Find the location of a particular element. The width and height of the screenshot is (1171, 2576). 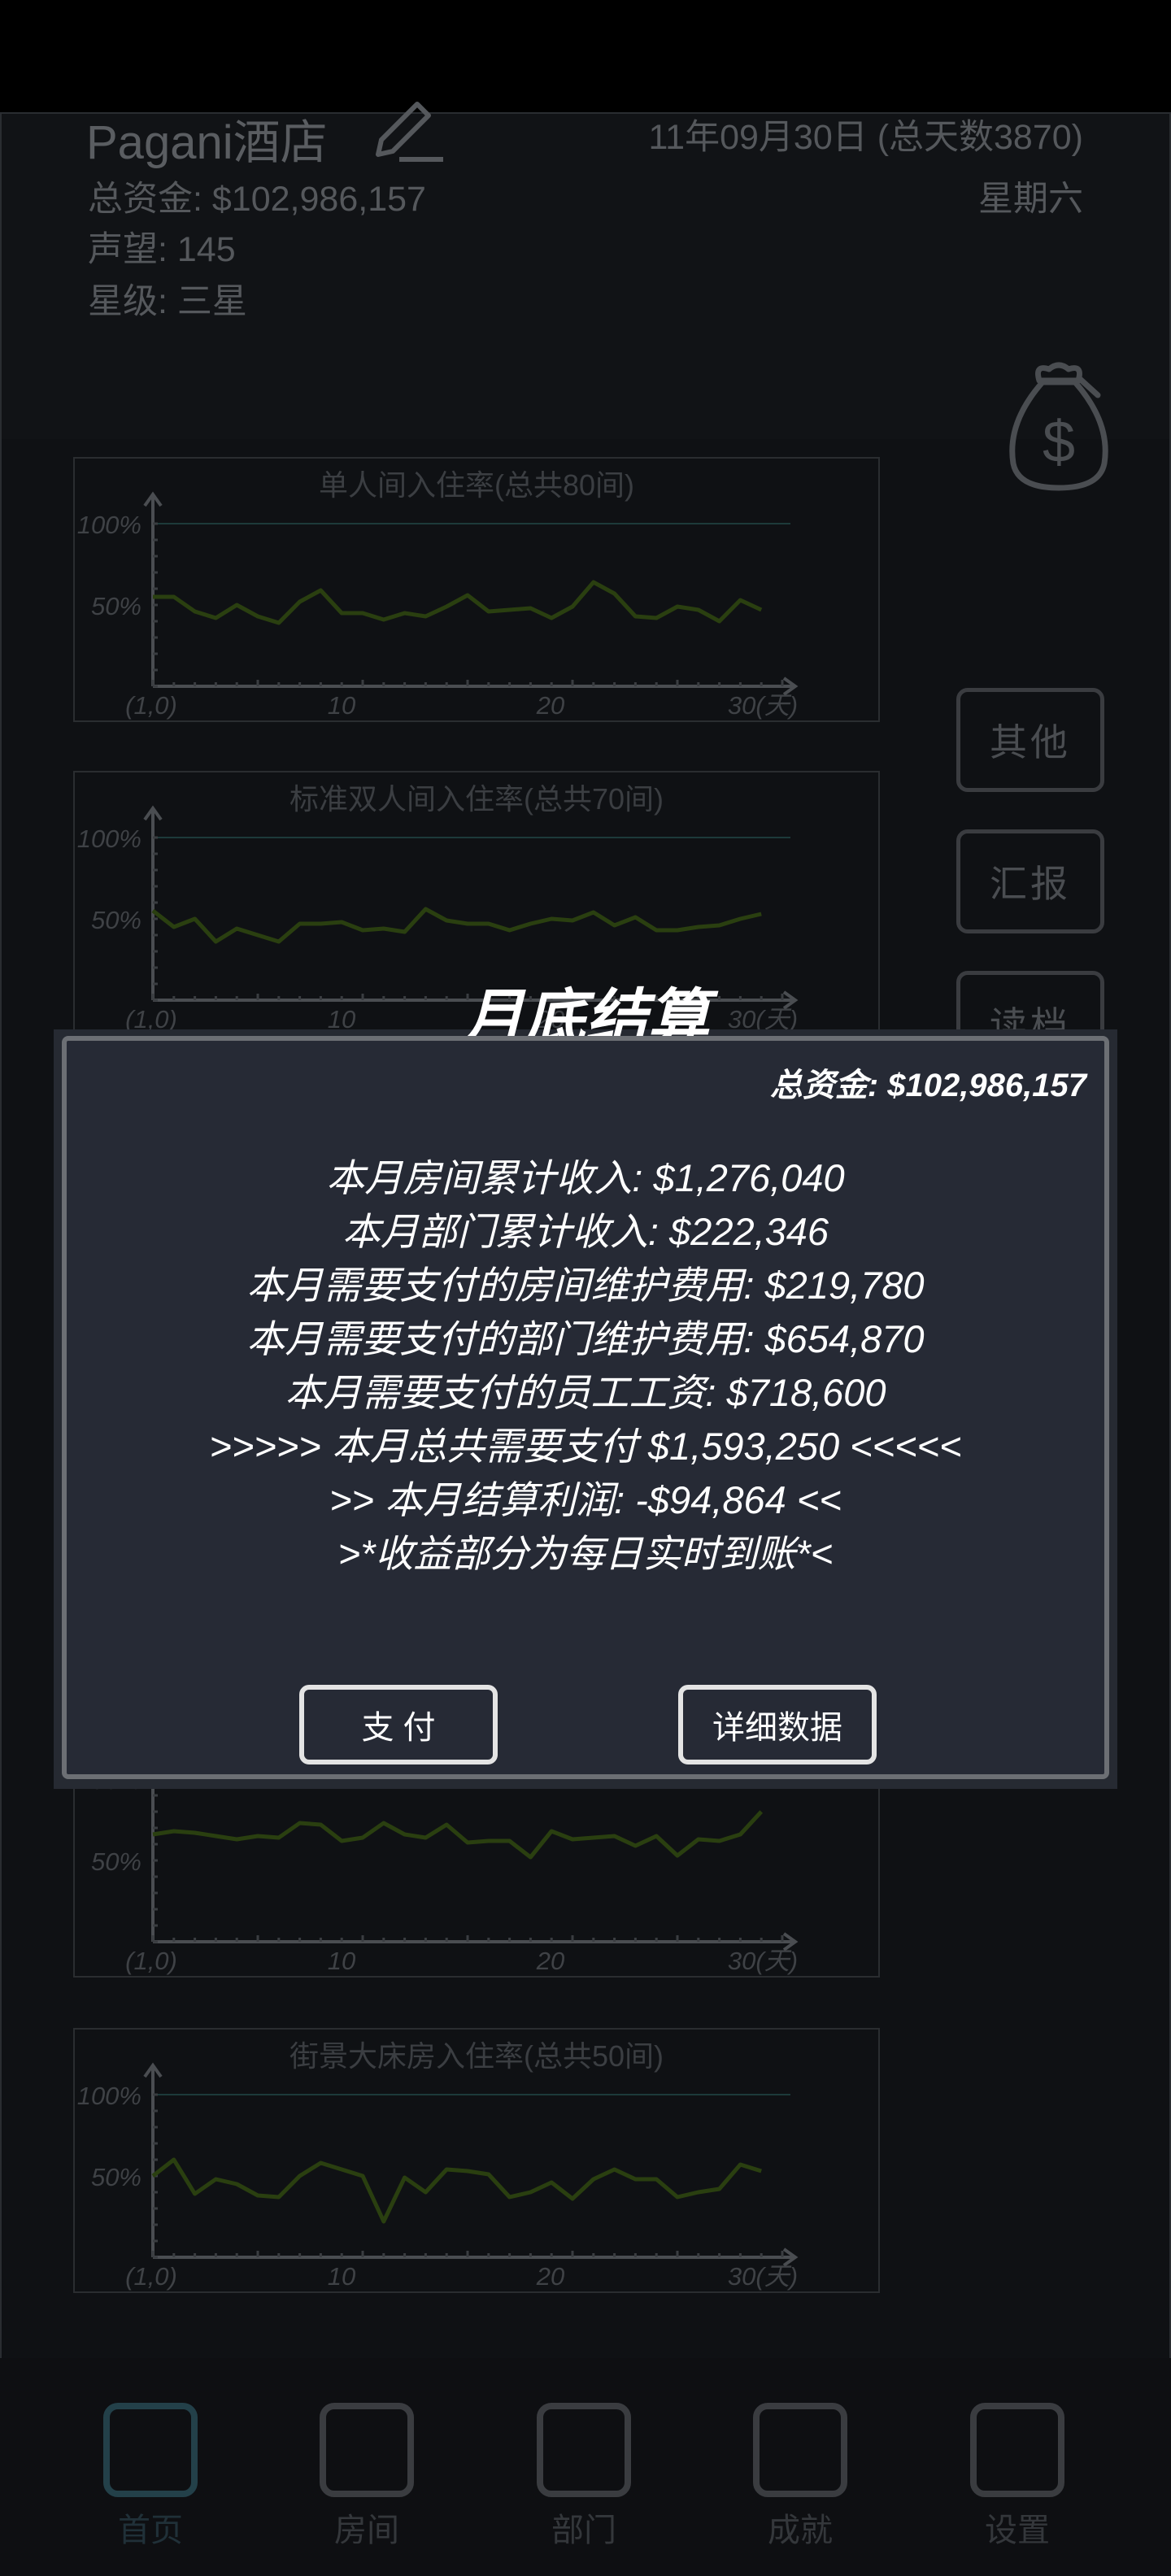

nav-label: 房间 is located at coordinates (367, 2531).